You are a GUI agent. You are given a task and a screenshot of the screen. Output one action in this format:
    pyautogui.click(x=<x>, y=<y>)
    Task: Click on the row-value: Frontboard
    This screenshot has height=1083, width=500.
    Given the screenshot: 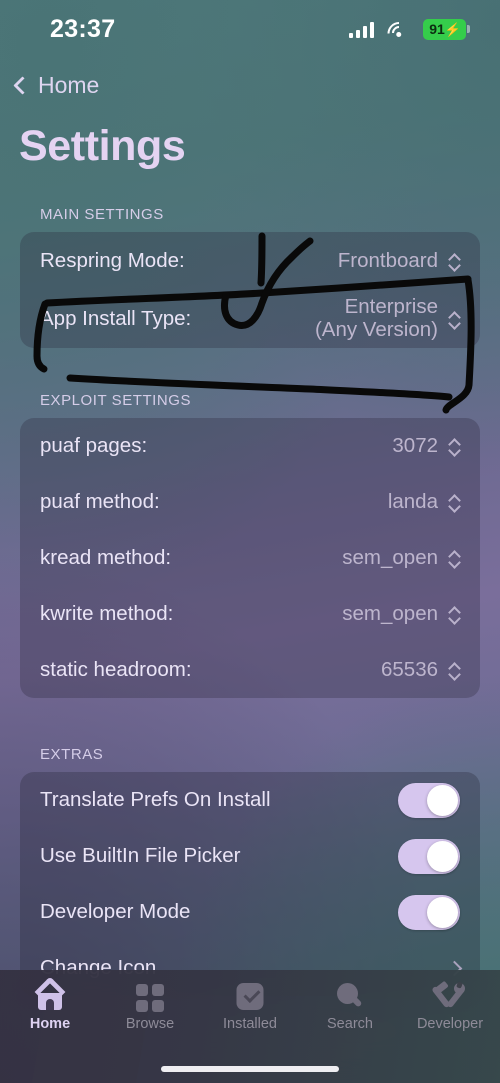 What is the action you would take?
    pyautogui.click(x=399, y=261)
    